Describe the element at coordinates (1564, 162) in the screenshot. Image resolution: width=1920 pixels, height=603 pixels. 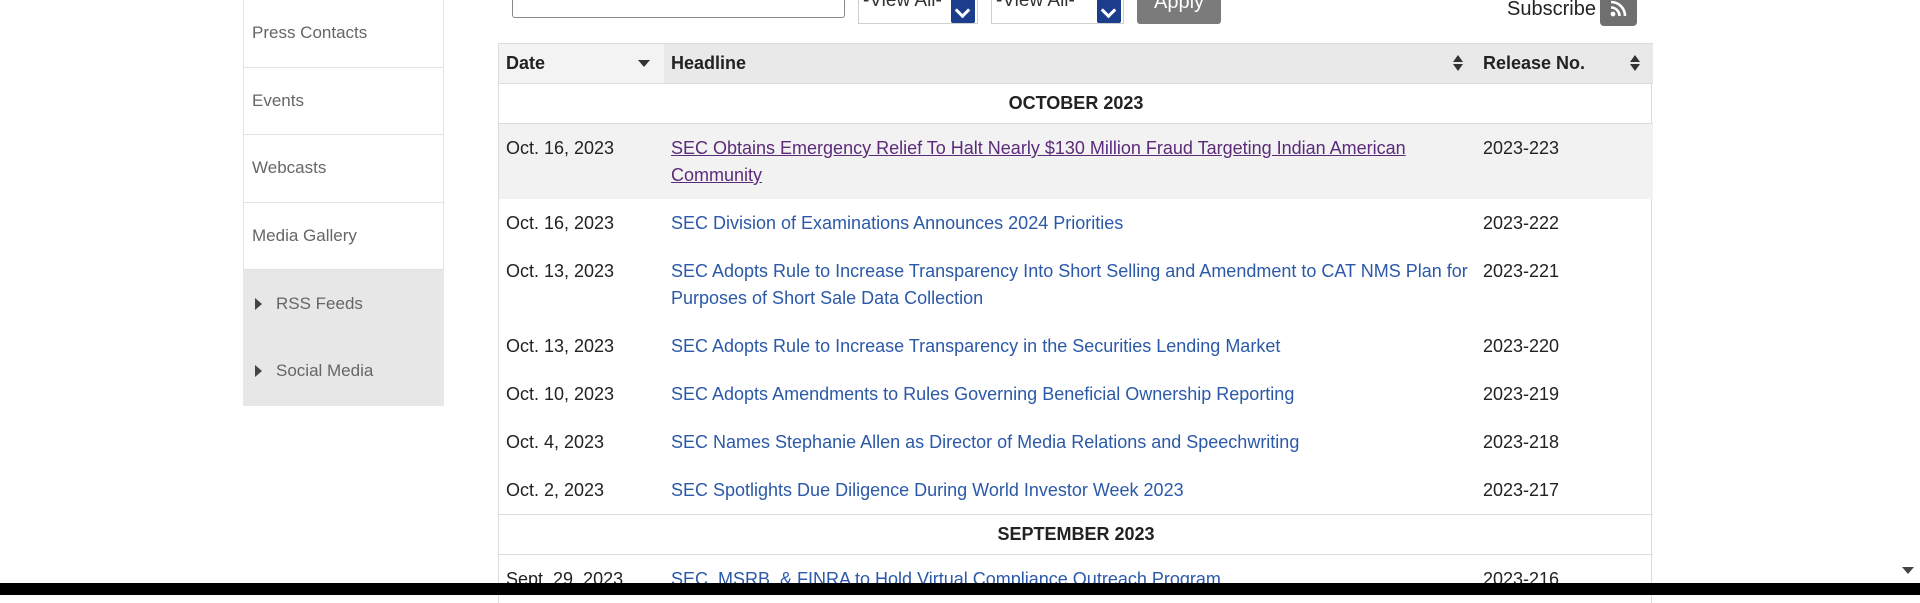
I see `release-number: 2023-223` at that location.